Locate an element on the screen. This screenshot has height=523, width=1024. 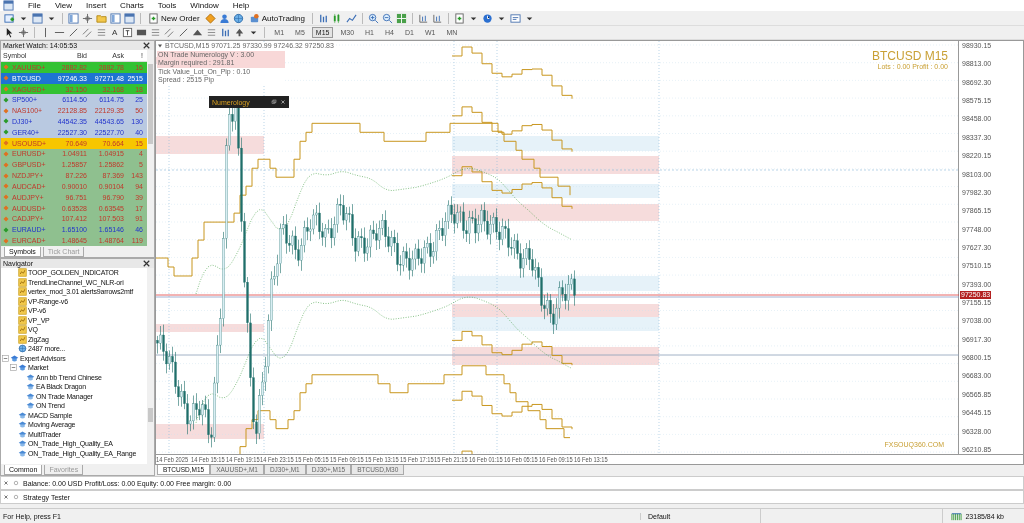
chart-shift-icon is located at coordinates (437, 18).